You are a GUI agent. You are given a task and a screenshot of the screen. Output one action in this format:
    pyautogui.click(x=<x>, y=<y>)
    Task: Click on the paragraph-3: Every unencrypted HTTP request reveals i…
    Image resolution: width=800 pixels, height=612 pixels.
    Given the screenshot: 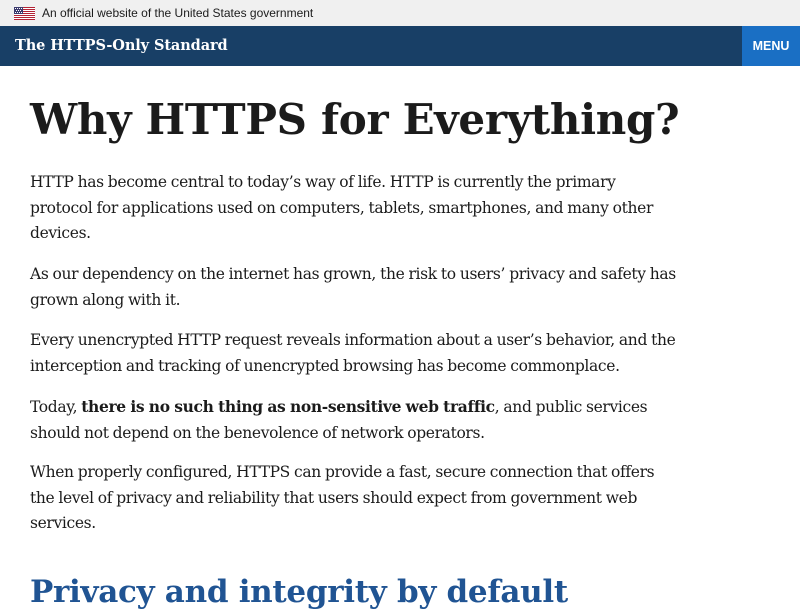 What is the action you would take?
    pyautogui.click(x=353, y=353)
    